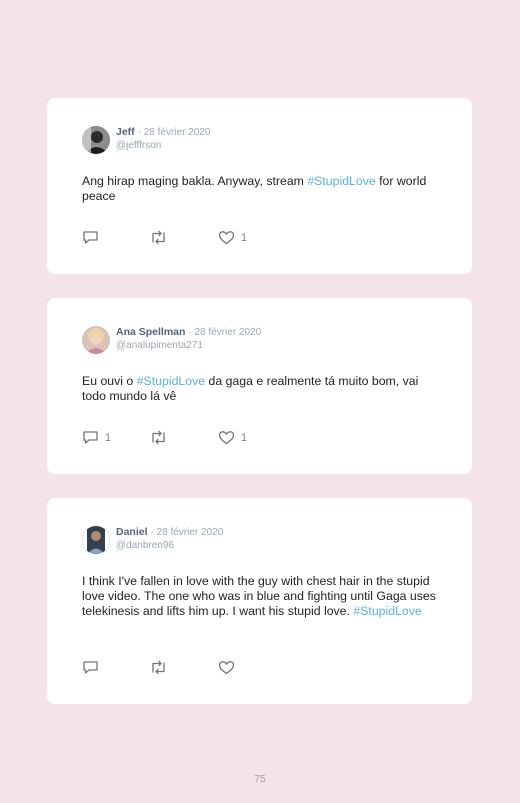  Describe the element at coordinates (132, 532) in the screenshot. I see `user-name: Daniel` at that location.